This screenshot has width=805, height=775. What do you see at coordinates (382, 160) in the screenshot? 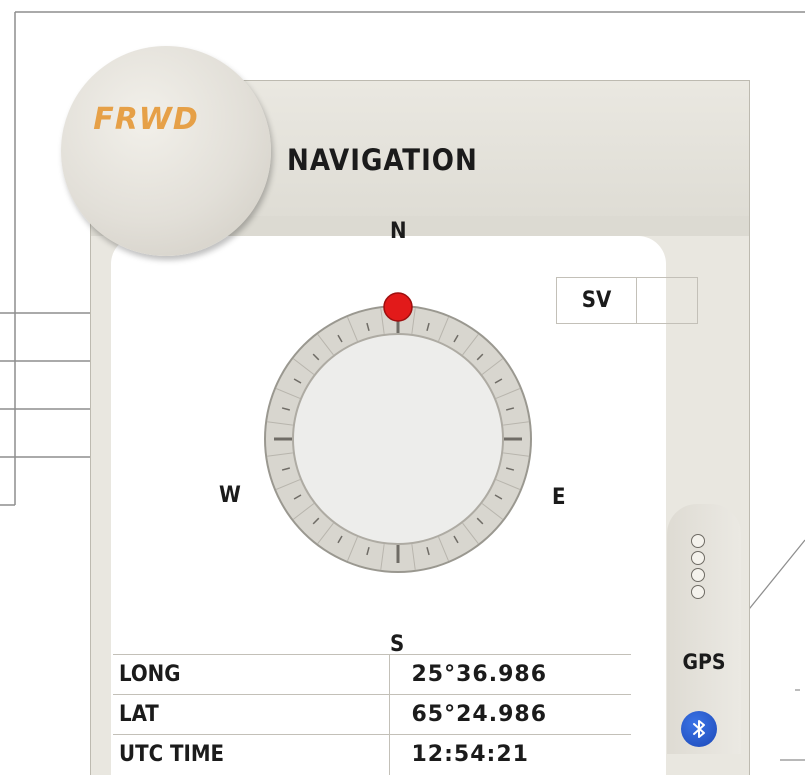
I see `page-title: NAVIGATION` at bounding box center [382, 160].